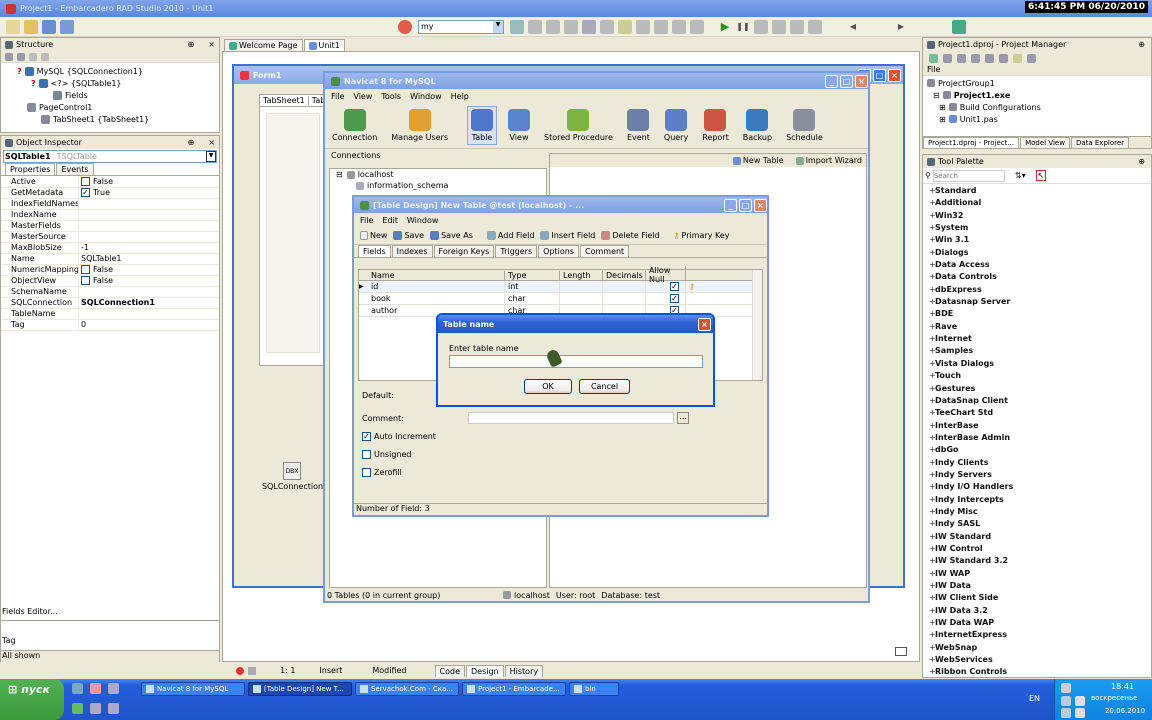 This screenshot has height=720, width=1152. What do you see at coordinates (110, 237) in the screenshot?
I see `property-row: MasterSource` at bounding box center [110, 237].